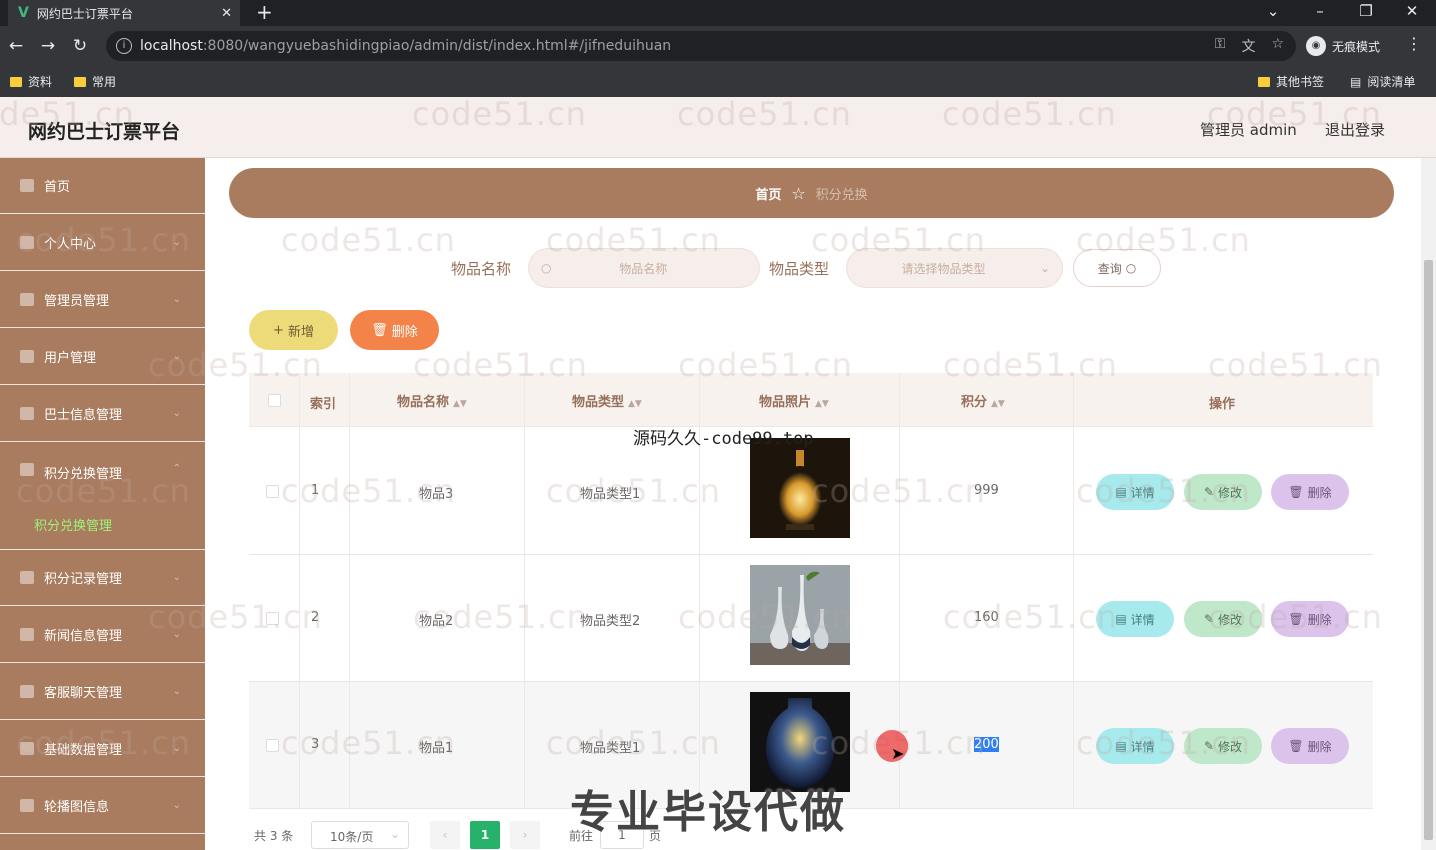 The height and width of the screenshot is (850, 1436). I want to click on sidebar-item-chat: 客服聊天管理 ⌄, so click(102, 692).